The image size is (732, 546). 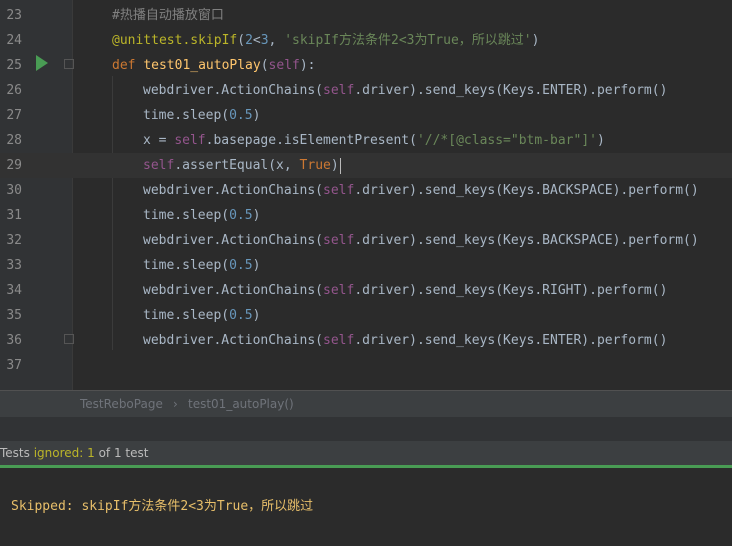 What do you see at coordinates (128, 65) in the screenshot?
I see `code-token: def` at bounding box center [128, 65].